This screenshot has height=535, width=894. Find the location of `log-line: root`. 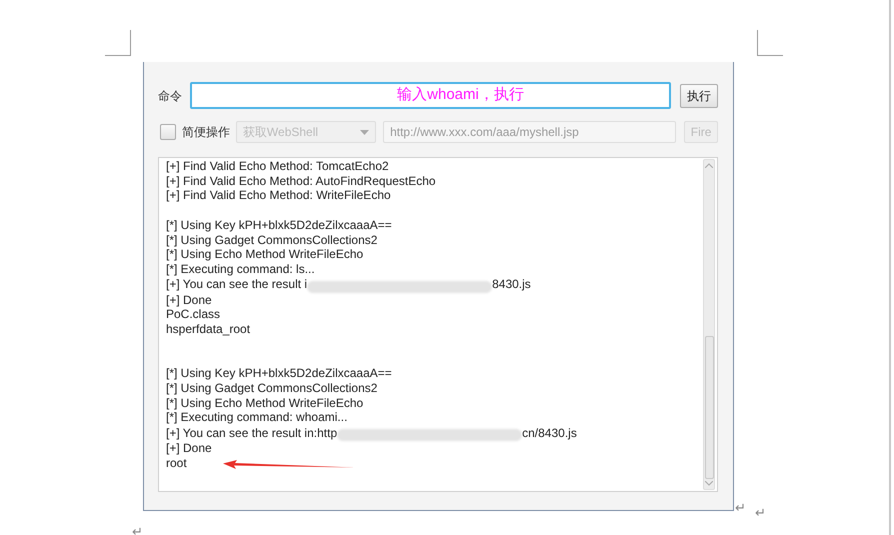

log-line: root is located at coordinates (176, 463).